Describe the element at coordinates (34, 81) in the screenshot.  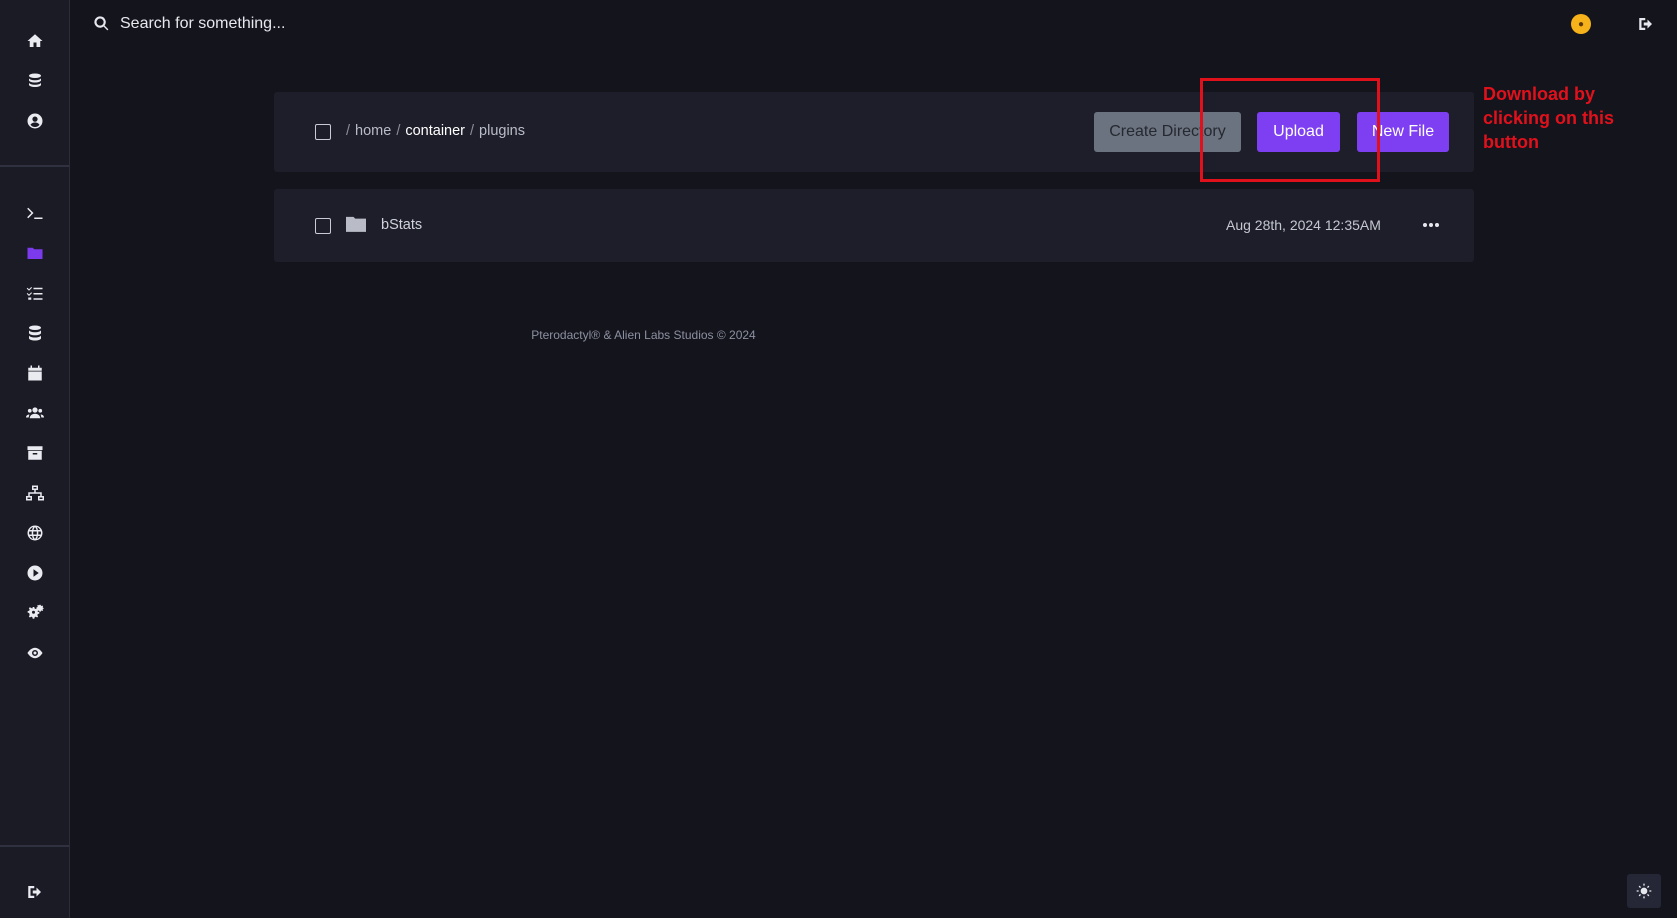
I see `servers-icon` at that location.